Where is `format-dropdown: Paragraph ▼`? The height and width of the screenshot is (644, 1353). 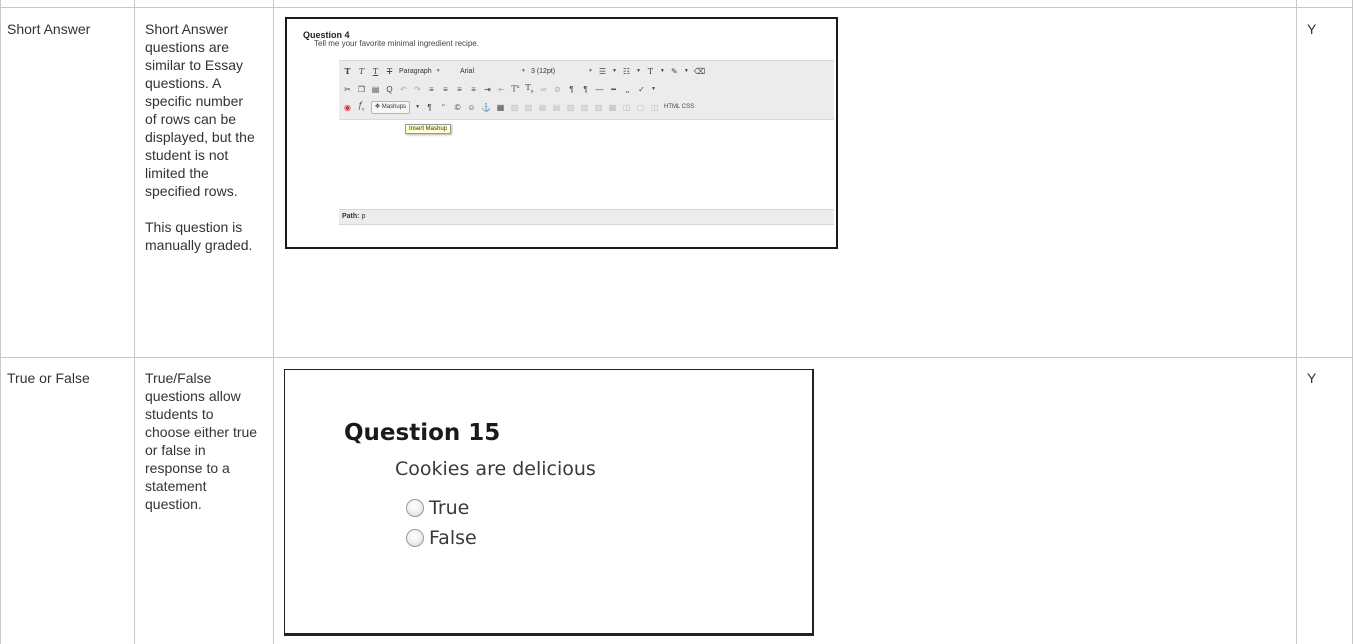 format-dropdown: Paragraph ▼ is located at coordinates (427, 71).